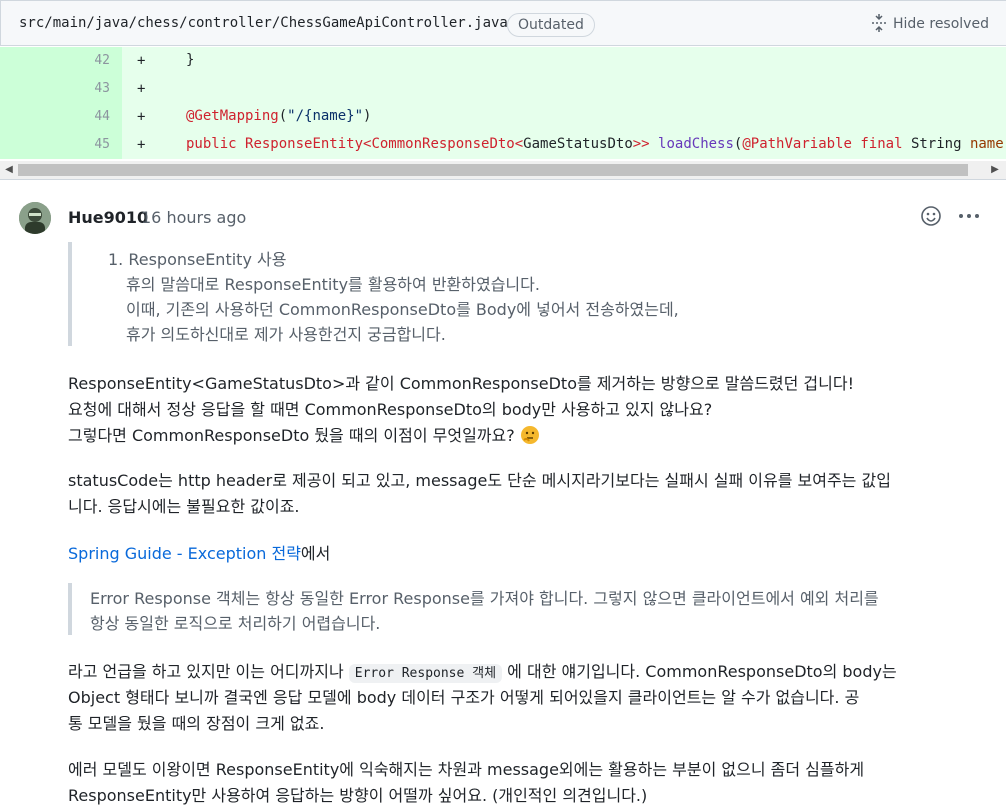 The image size is (1008, 808). Describe the element at coordinates (969, 216) in the screenshot. I see `kebab-horizontal-icon` at that location.